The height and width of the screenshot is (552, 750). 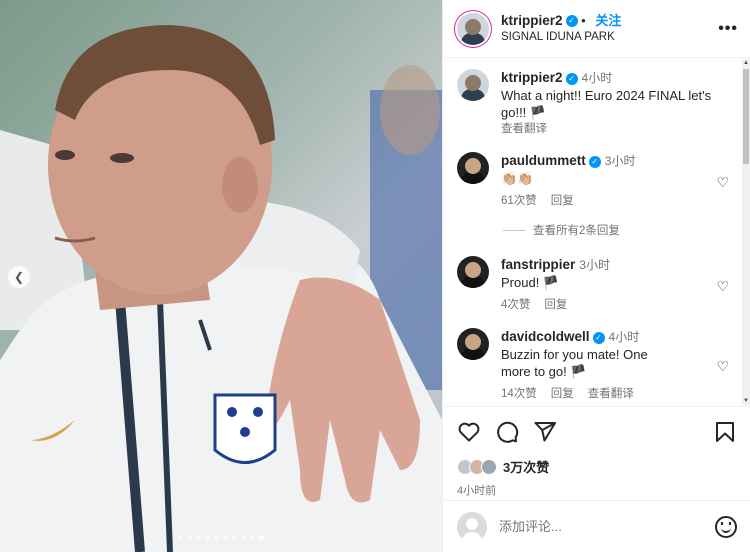 What do you see at coordinates (489, 466) in the screenshot?
I see `liker-avatar` at bounding box center [489, 466].